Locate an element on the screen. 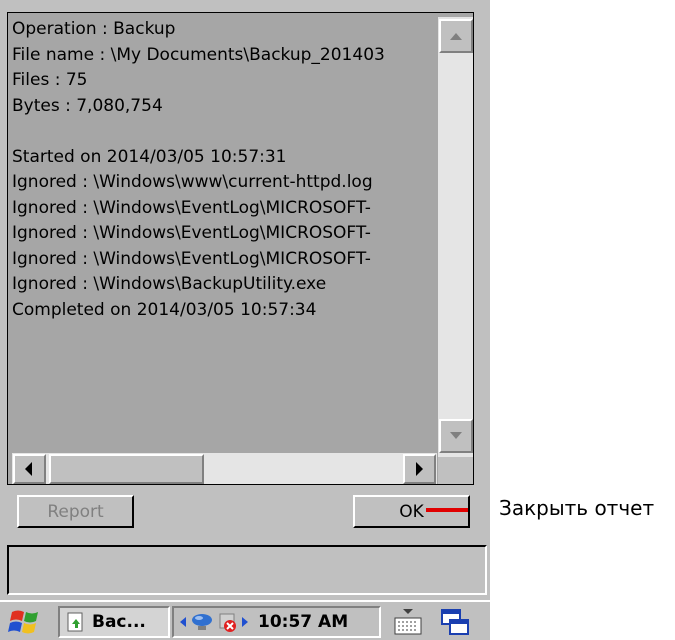  clock: 10:57 AM is located at coordinates (303, 622).